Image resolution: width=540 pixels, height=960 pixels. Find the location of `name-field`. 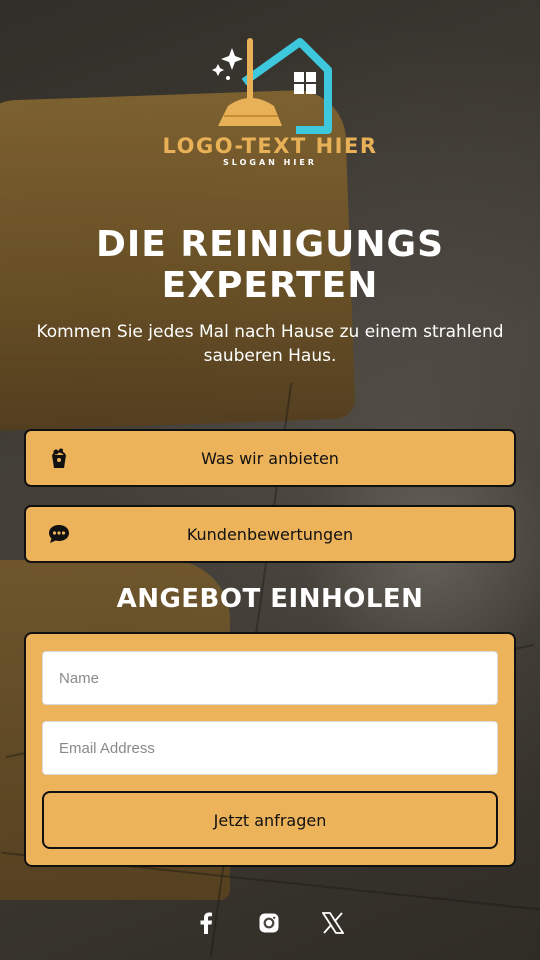

name-field is located at coordinates (270, 678).